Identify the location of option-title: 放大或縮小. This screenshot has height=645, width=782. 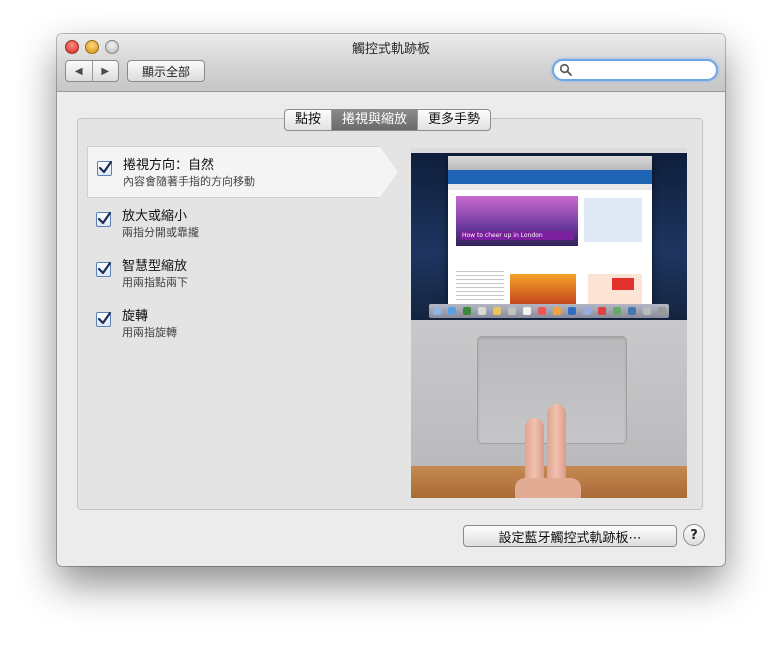
(155, 216).